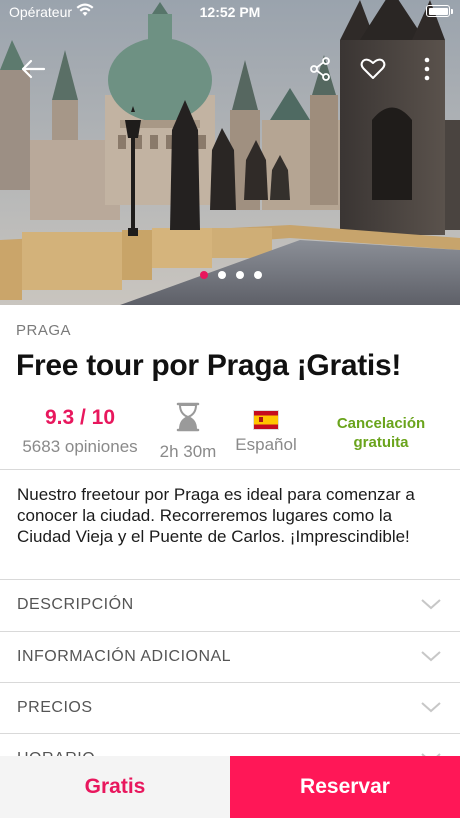 The image size is (460, 818). Describe the element at coordinates (230, 469) in the screenshot. I see `divider` at that location.